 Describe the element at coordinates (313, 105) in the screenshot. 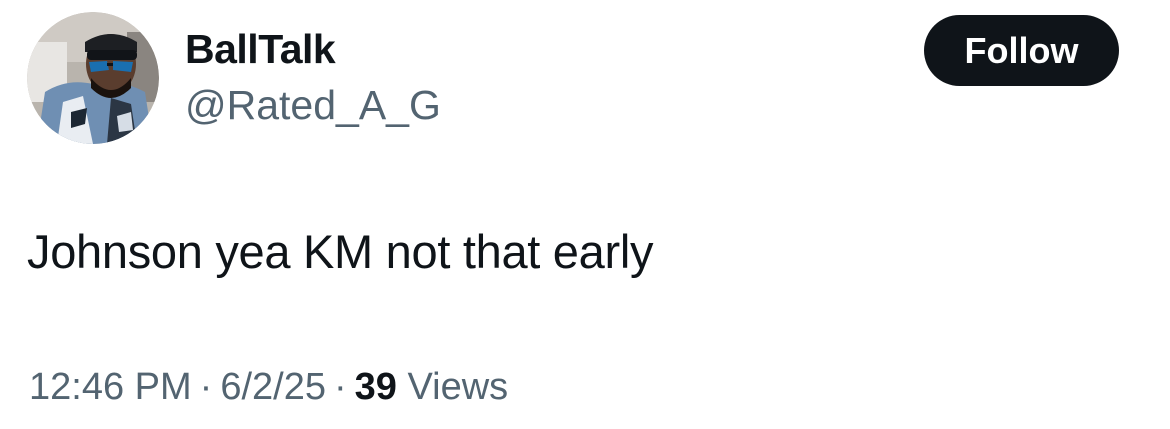

I see `author-handle: @Rated_A_G` at that location.